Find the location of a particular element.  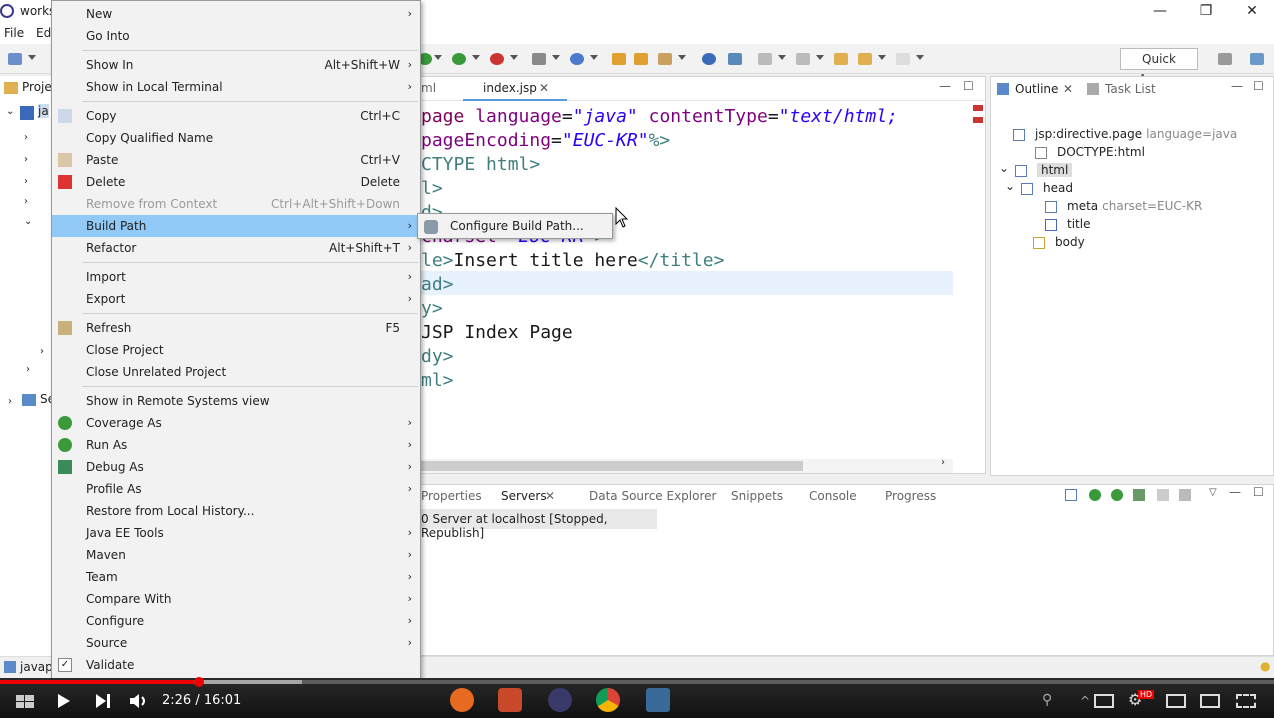

chrome-icon is located at coordinates (608, 700).